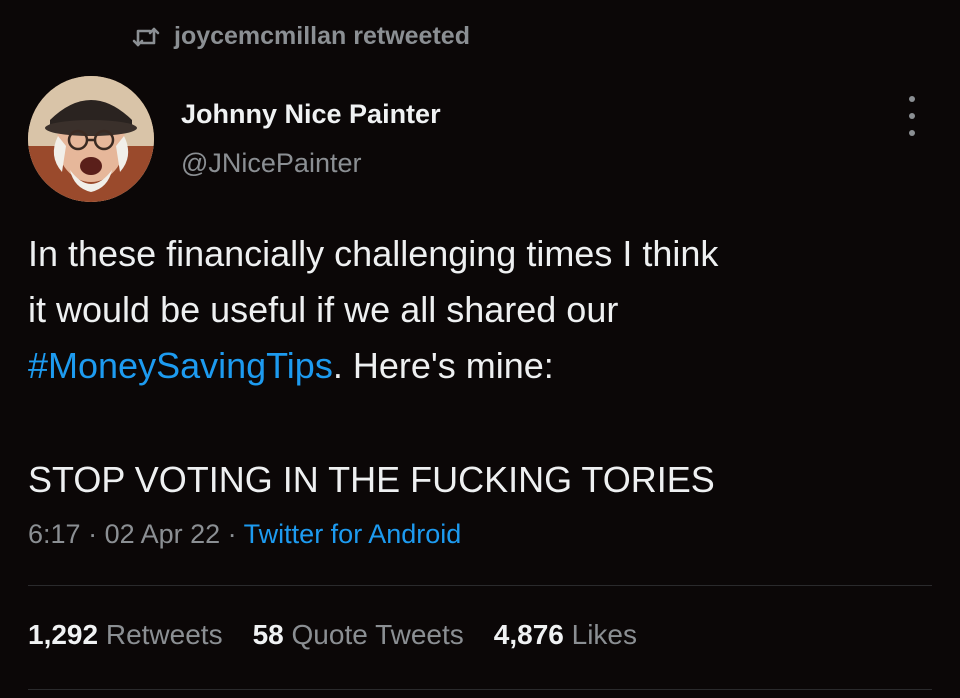 The height and width of the screenshot is (698, 960). What do you see at coordinates (54, 534) in the screenshot?
I see `tweet-time: 6:17` at bounding box center [54, 534].